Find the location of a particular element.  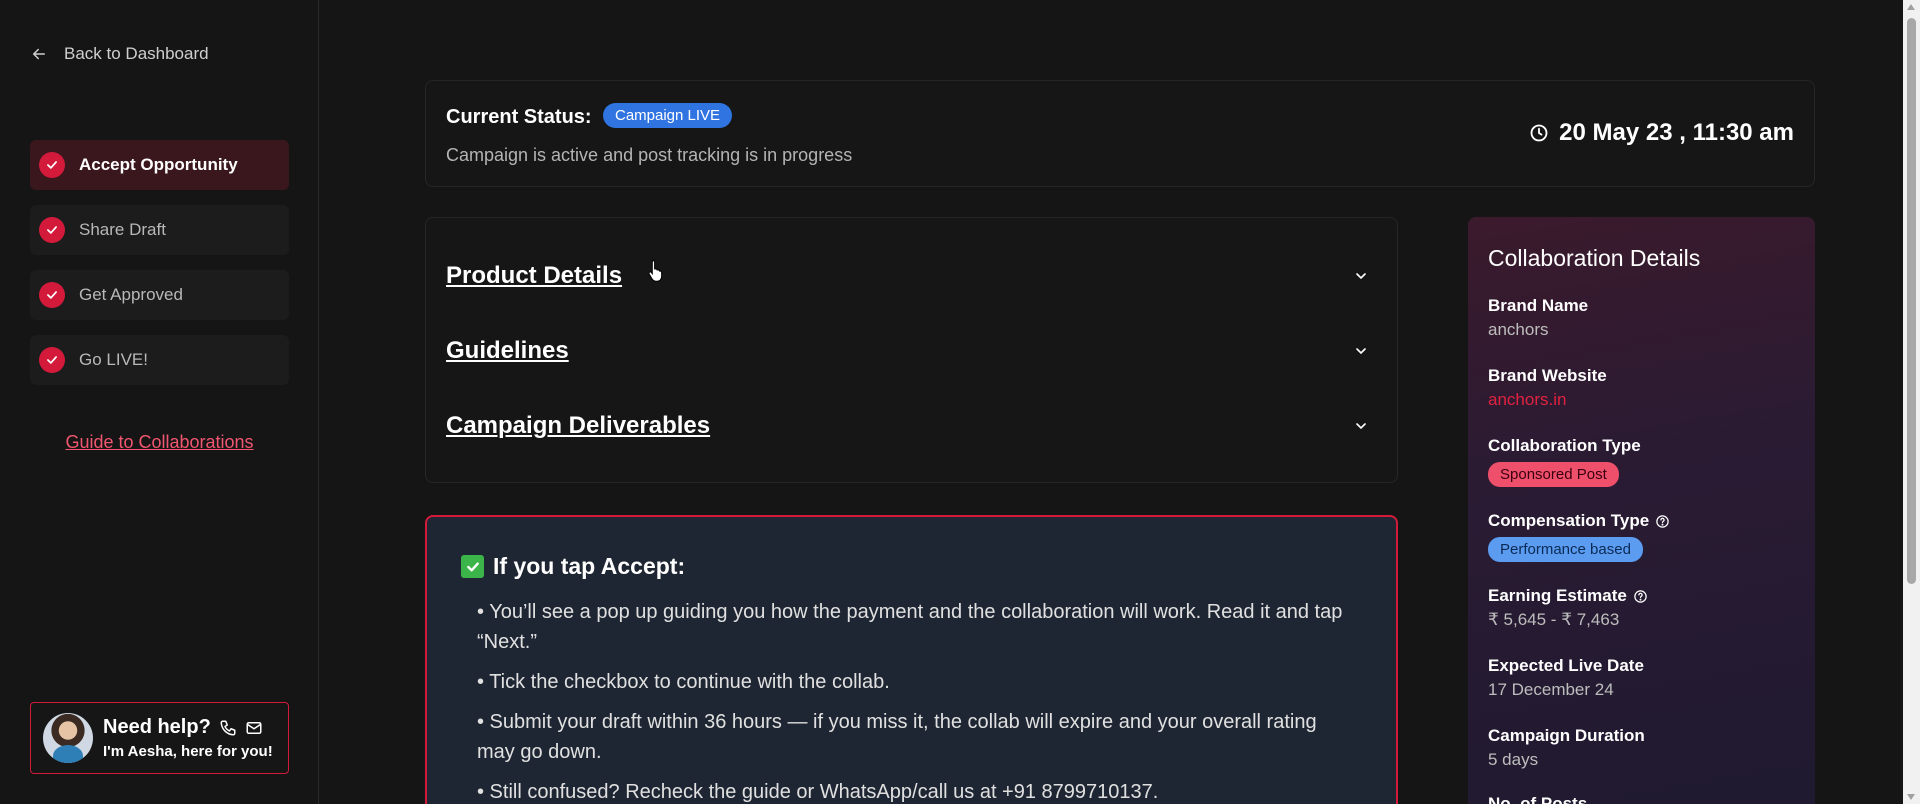

accordion-guidelines: Guidelines is located at coordinates (911, 351).